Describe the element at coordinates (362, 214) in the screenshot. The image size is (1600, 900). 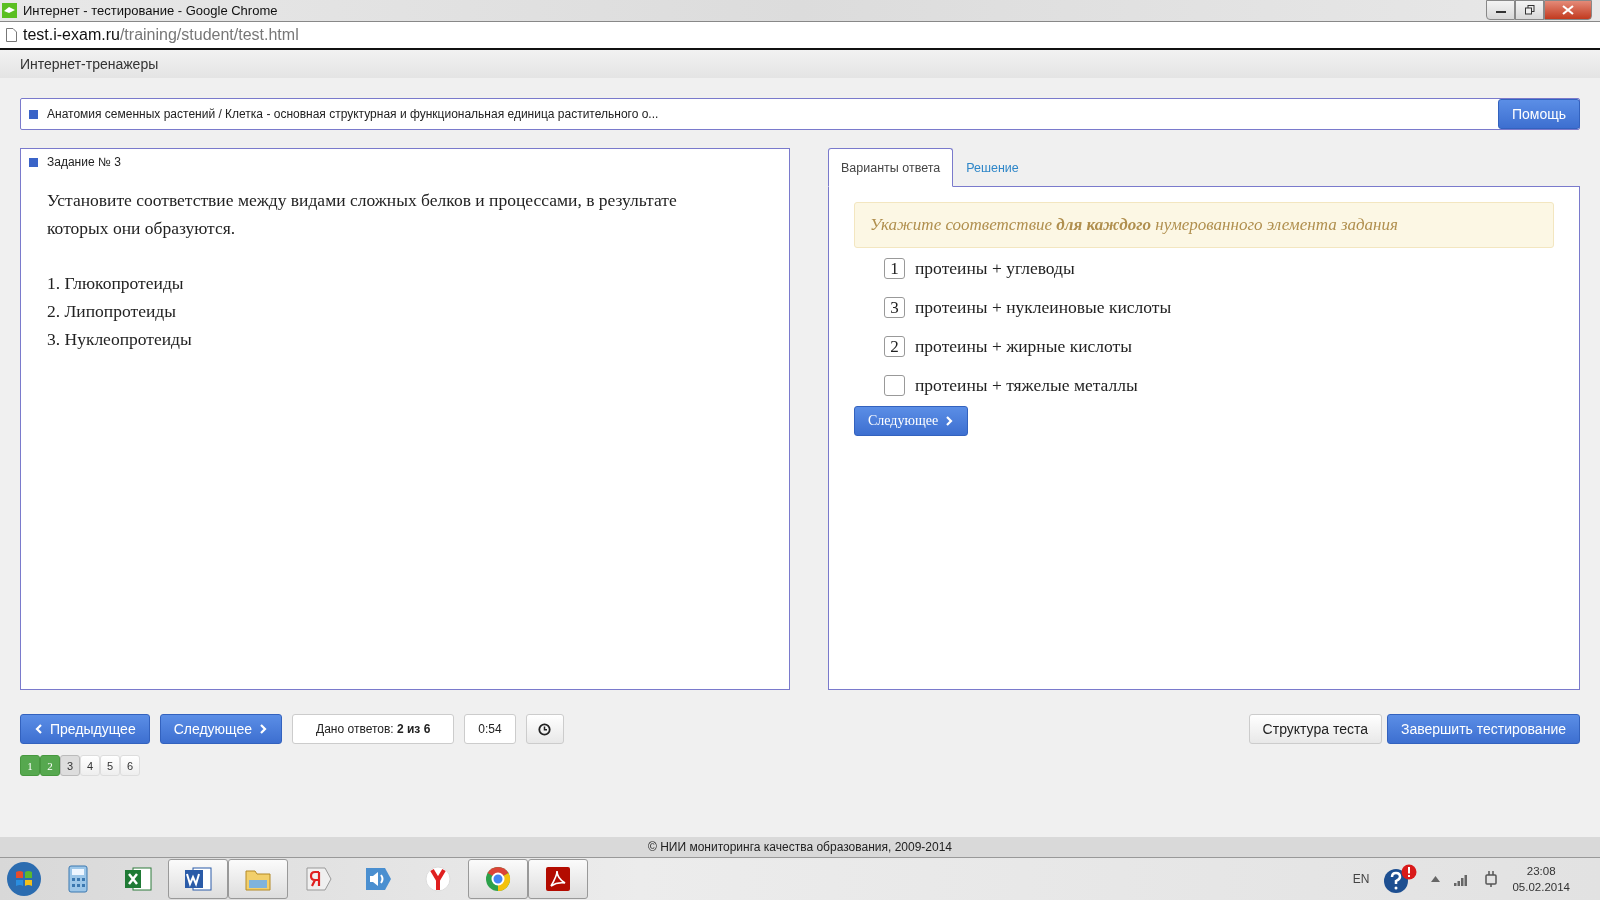
I see `question-text: Установите соответствие между видами сложных белков и процессами, в результате которых они образуются.` at that location.